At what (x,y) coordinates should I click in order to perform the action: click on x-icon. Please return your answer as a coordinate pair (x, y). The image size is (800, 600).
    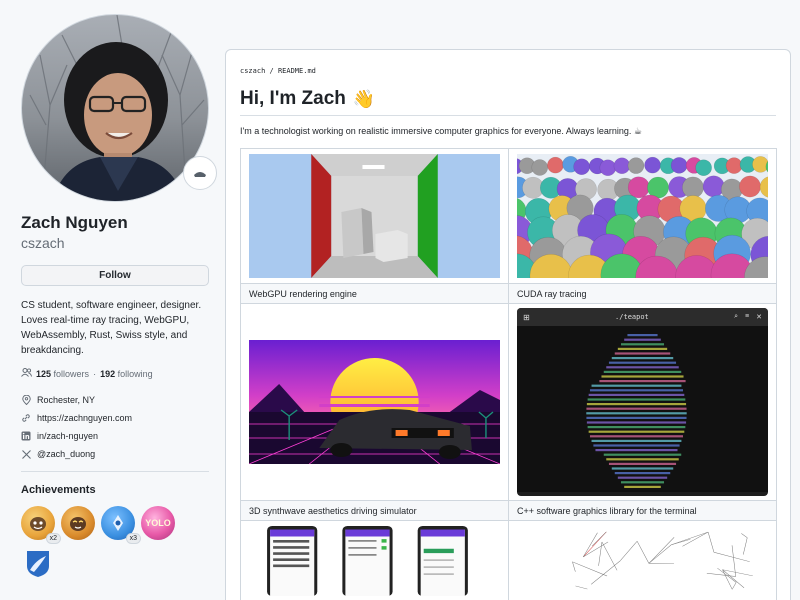
    Looking at the image, I should click on (26, 454).